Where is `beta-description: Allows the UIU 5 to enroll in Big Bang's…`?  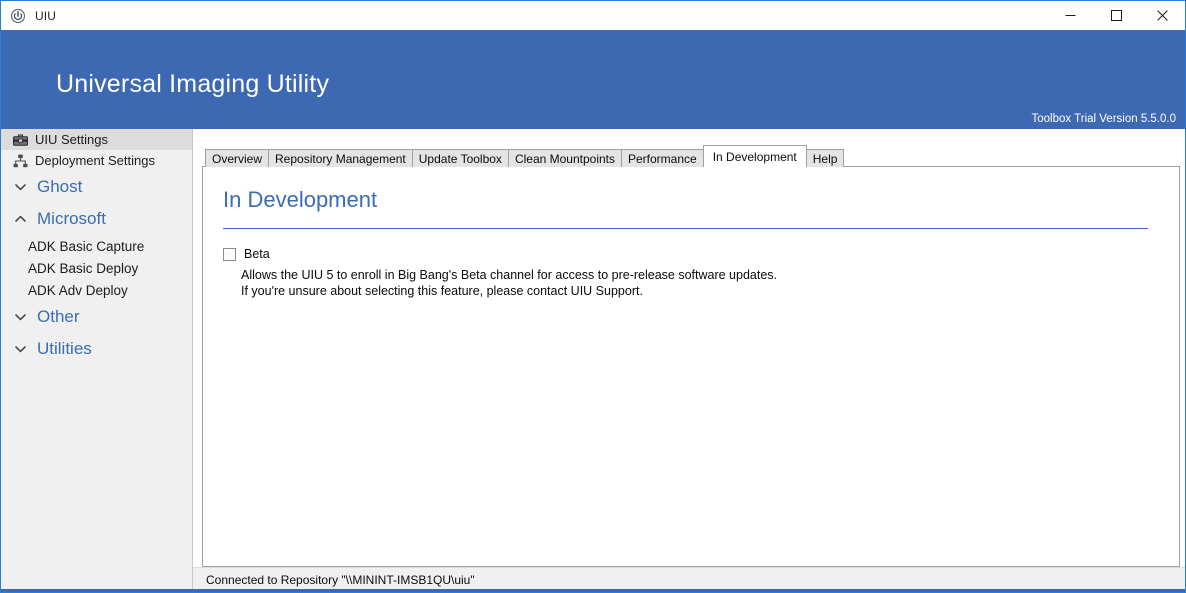
beta-description: Allows the UIU 5 to enroll in Big Bang's… is located at coordinates (509, 283).